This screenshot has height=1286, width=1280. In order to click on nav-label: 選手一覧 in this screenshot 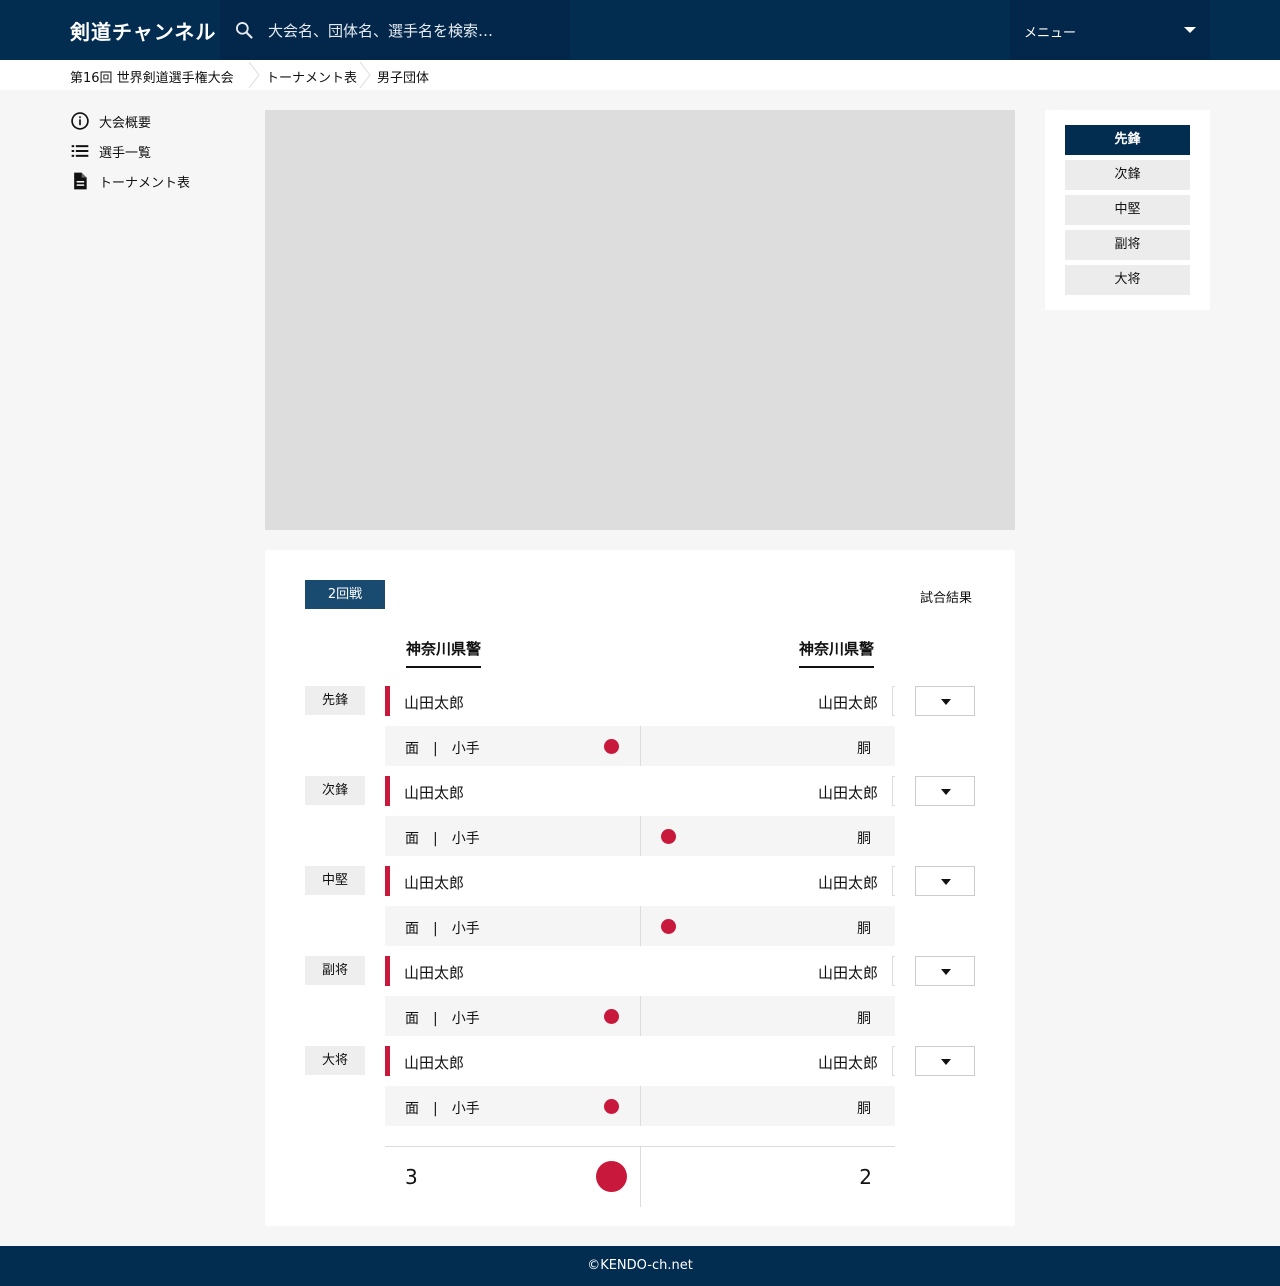, I will do `click(125, 153)`.